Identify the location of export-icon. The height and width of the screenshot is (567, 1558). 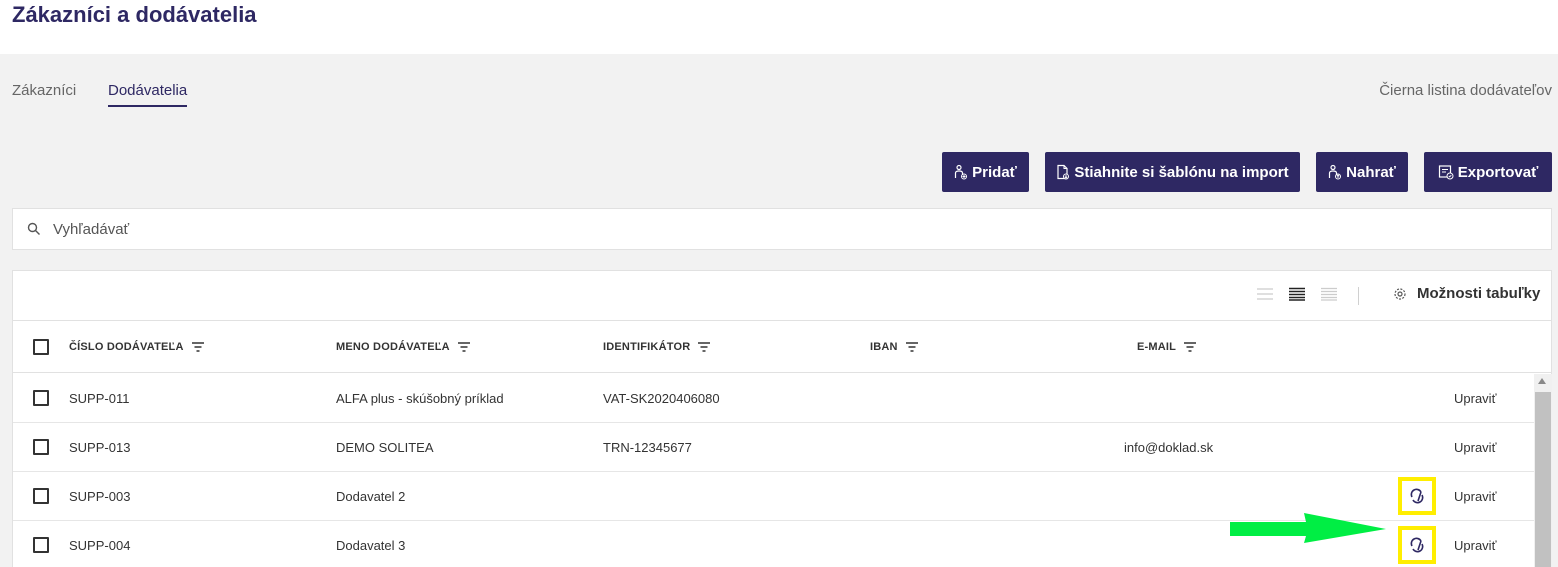
(1446, 172).